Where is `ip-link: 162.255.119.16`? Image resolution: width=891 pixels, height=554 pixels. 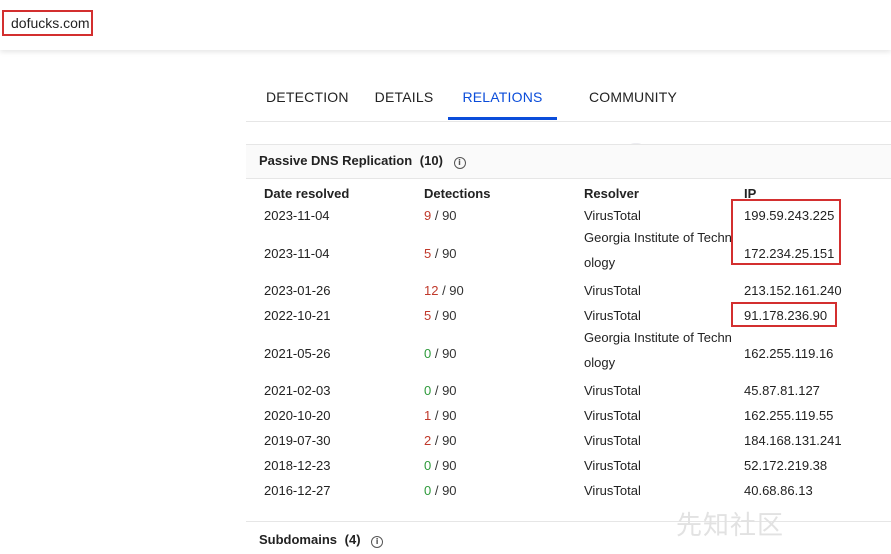
ip-link: 162.255.119.16 is located at coordinates (788, 353).